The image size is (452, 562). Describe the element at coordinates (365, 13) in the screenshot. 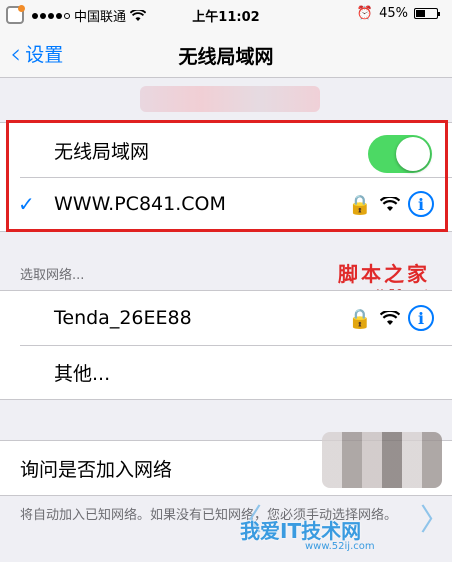

I see `alarm-icon: ⏰` at that location.